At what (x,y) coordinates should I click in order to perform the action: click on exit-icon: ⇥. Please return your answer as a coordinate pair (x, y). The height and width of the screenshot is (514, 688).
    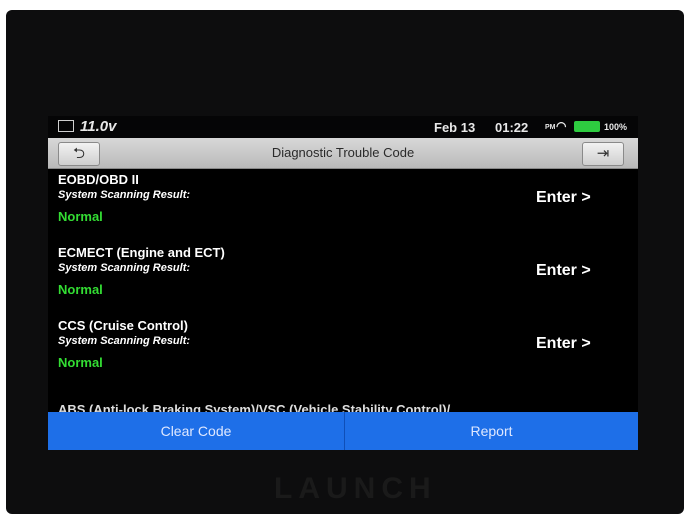
    Looking at the image, I should click on (603, 153).